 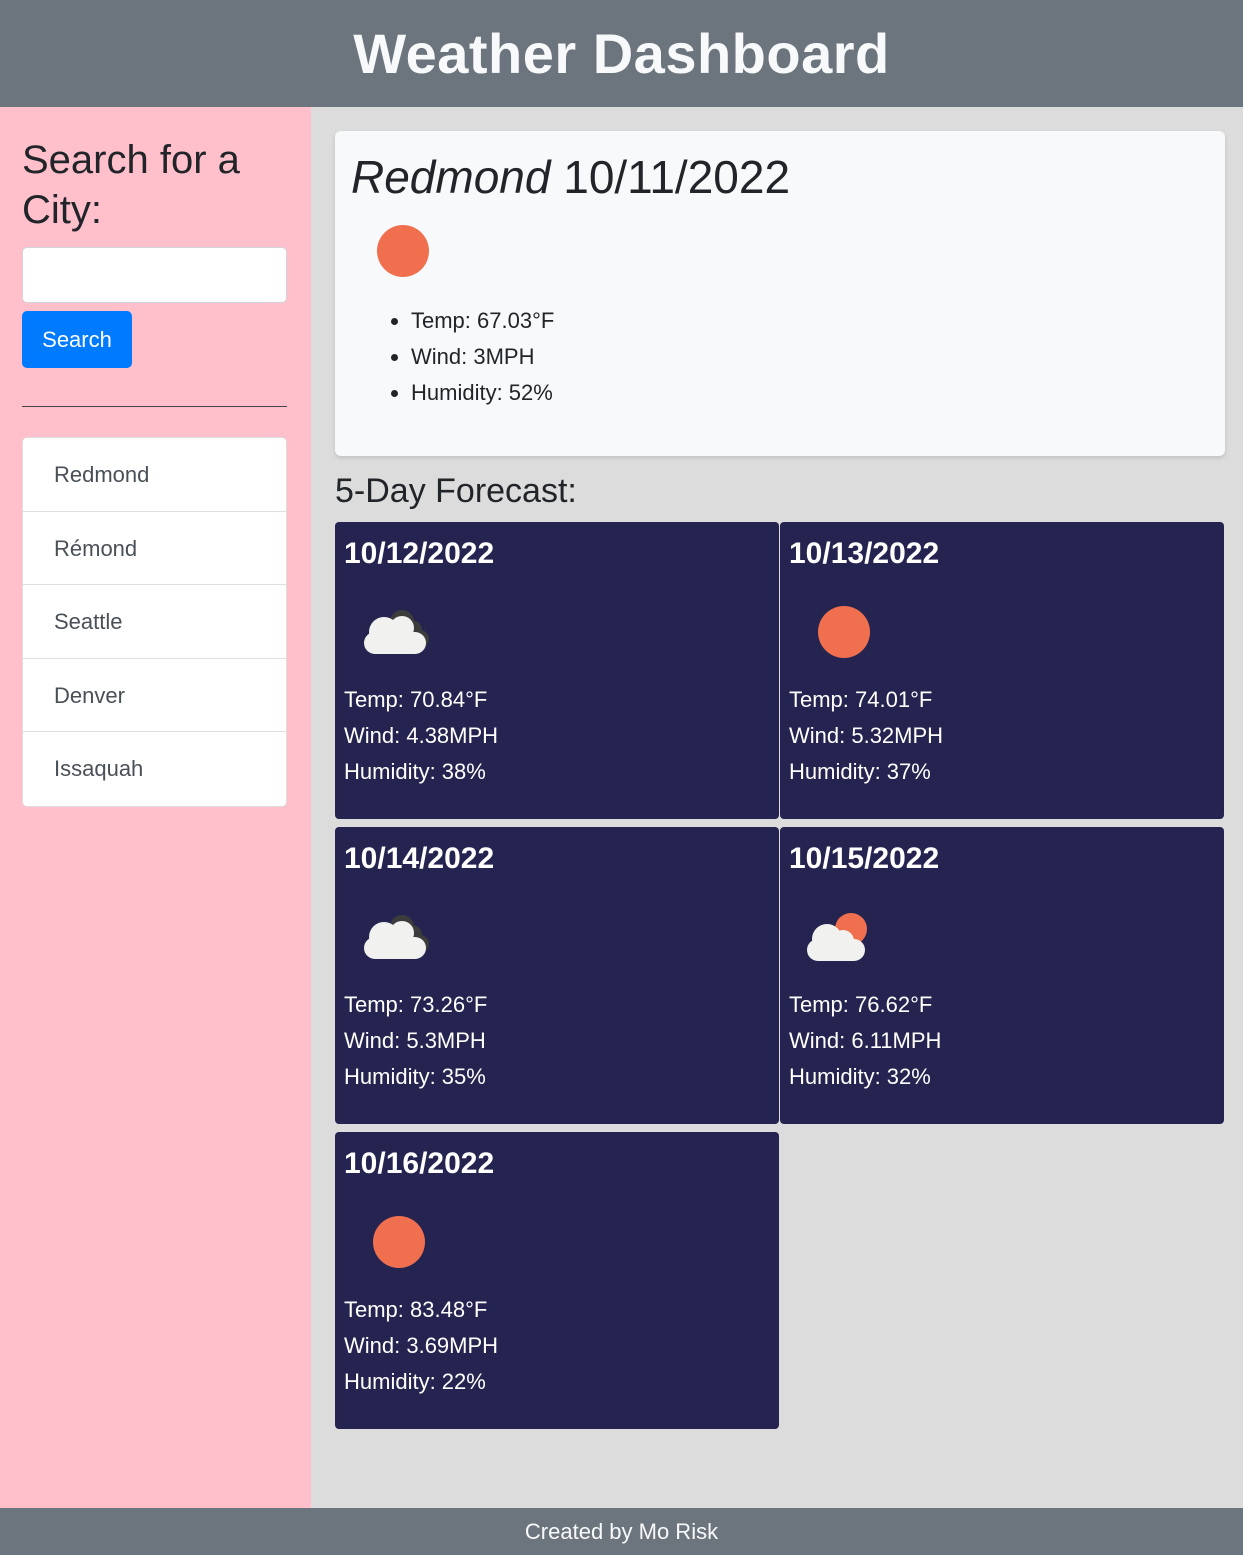 What do you see at coordinates (416, 699) in the screenshot?
I see `forecast-temp: Temp: 70.84°F` at bounding box center [416, 699].